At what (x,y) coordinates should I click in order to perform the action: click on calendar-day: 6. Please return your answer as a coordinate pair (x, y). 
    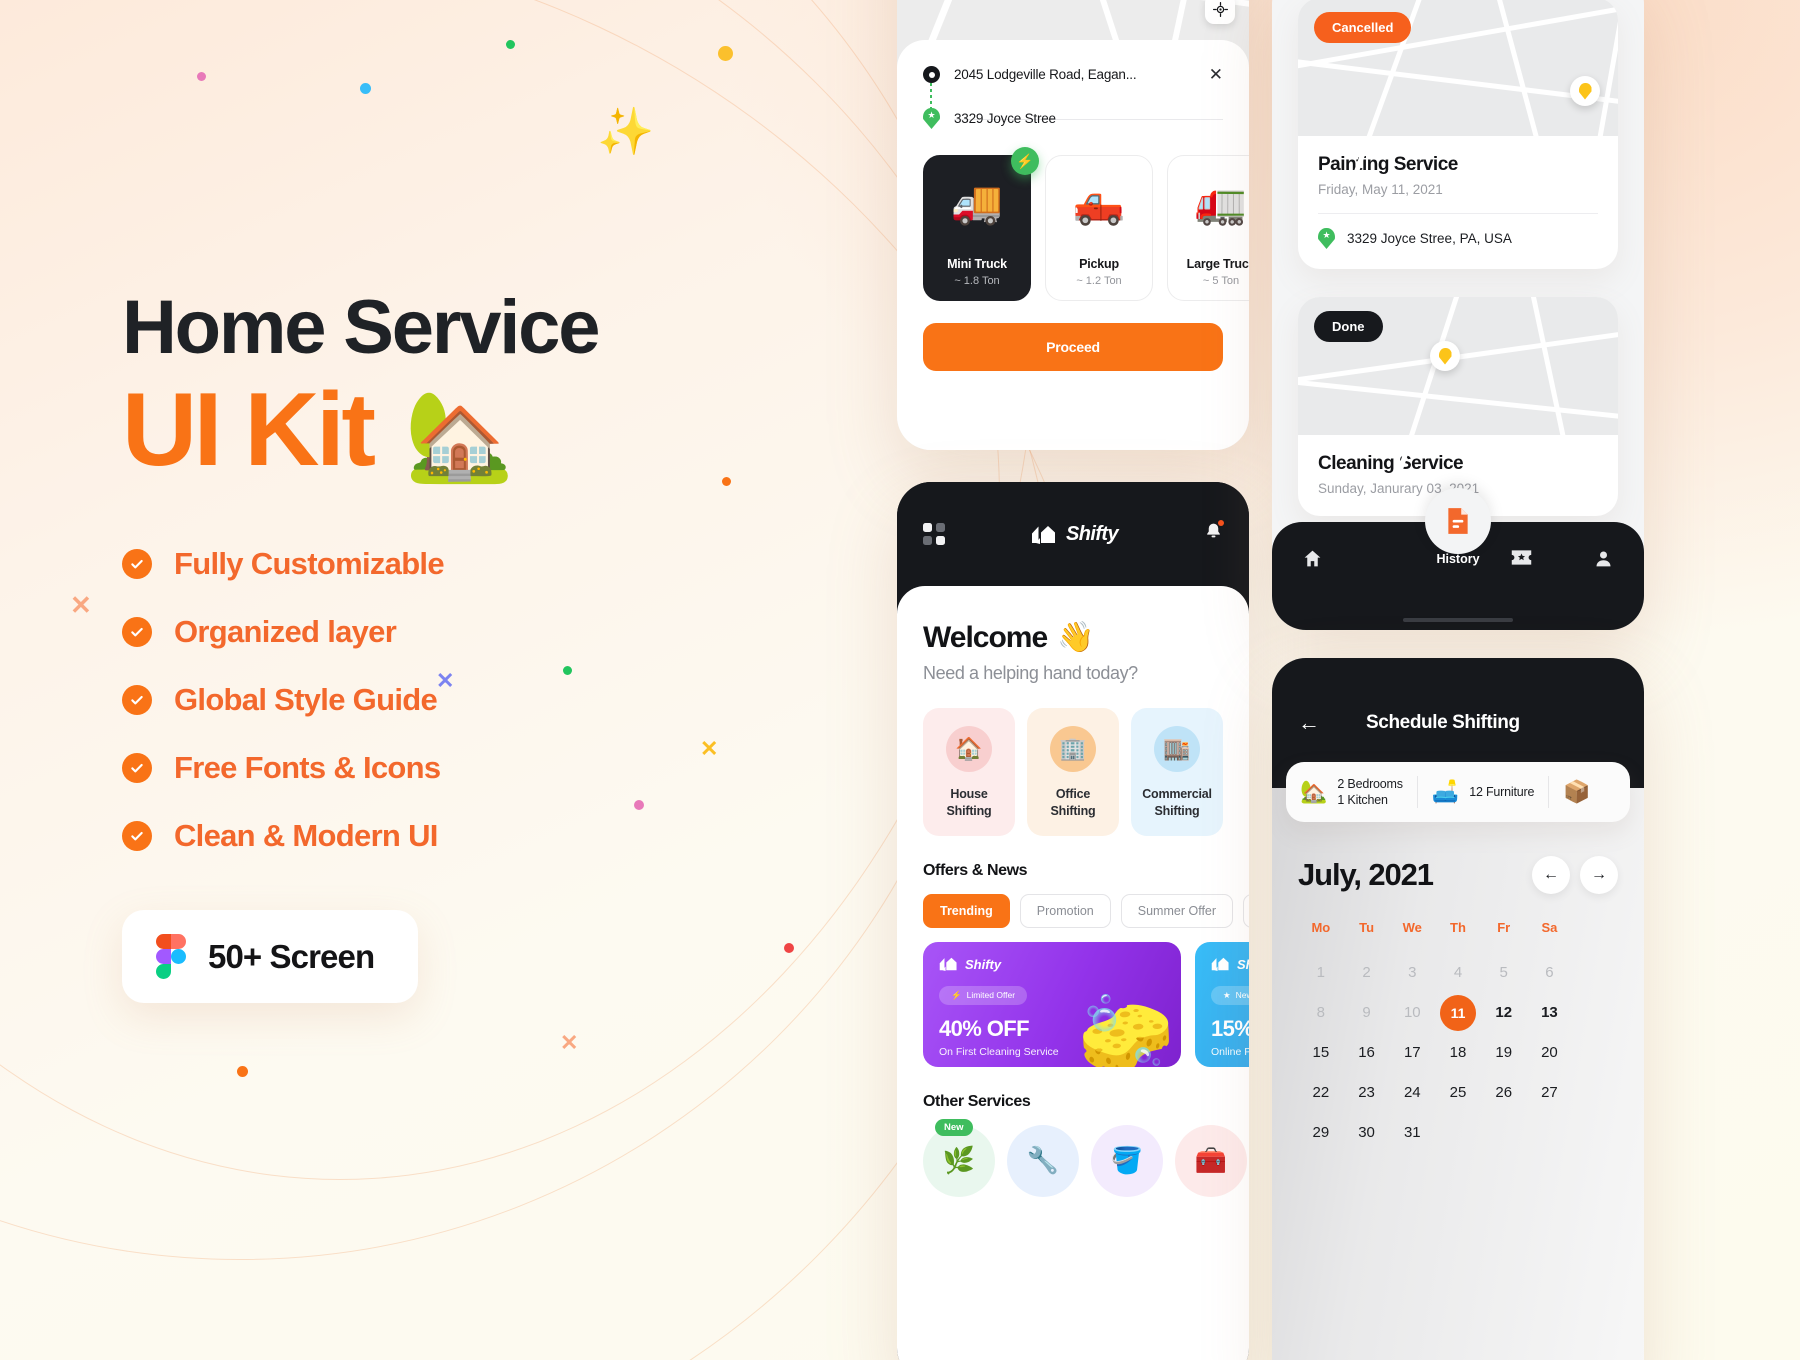
    Looking at the image, I should click on (1550, 973).